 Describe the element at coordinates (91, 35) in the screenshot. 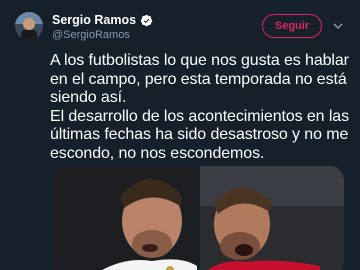

I see `author-handle: @SergioRamos` at that location.